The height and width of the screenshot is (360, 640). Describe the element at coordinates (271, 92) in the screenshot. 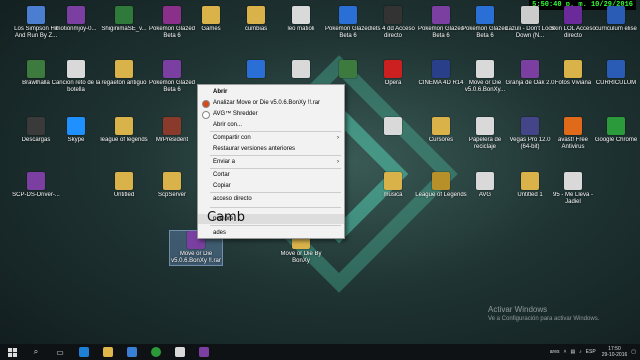

I see `context-menu-item: Abrir` at that location.